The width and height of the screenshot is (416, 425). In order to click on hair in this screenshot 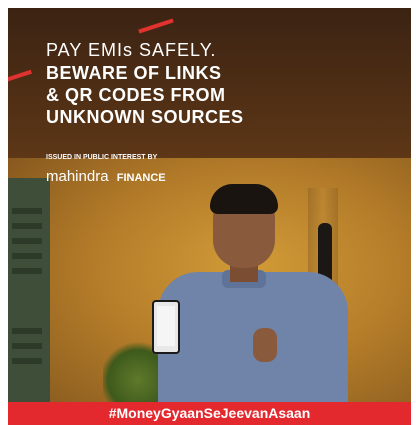, I will do `click(244, 199)`.